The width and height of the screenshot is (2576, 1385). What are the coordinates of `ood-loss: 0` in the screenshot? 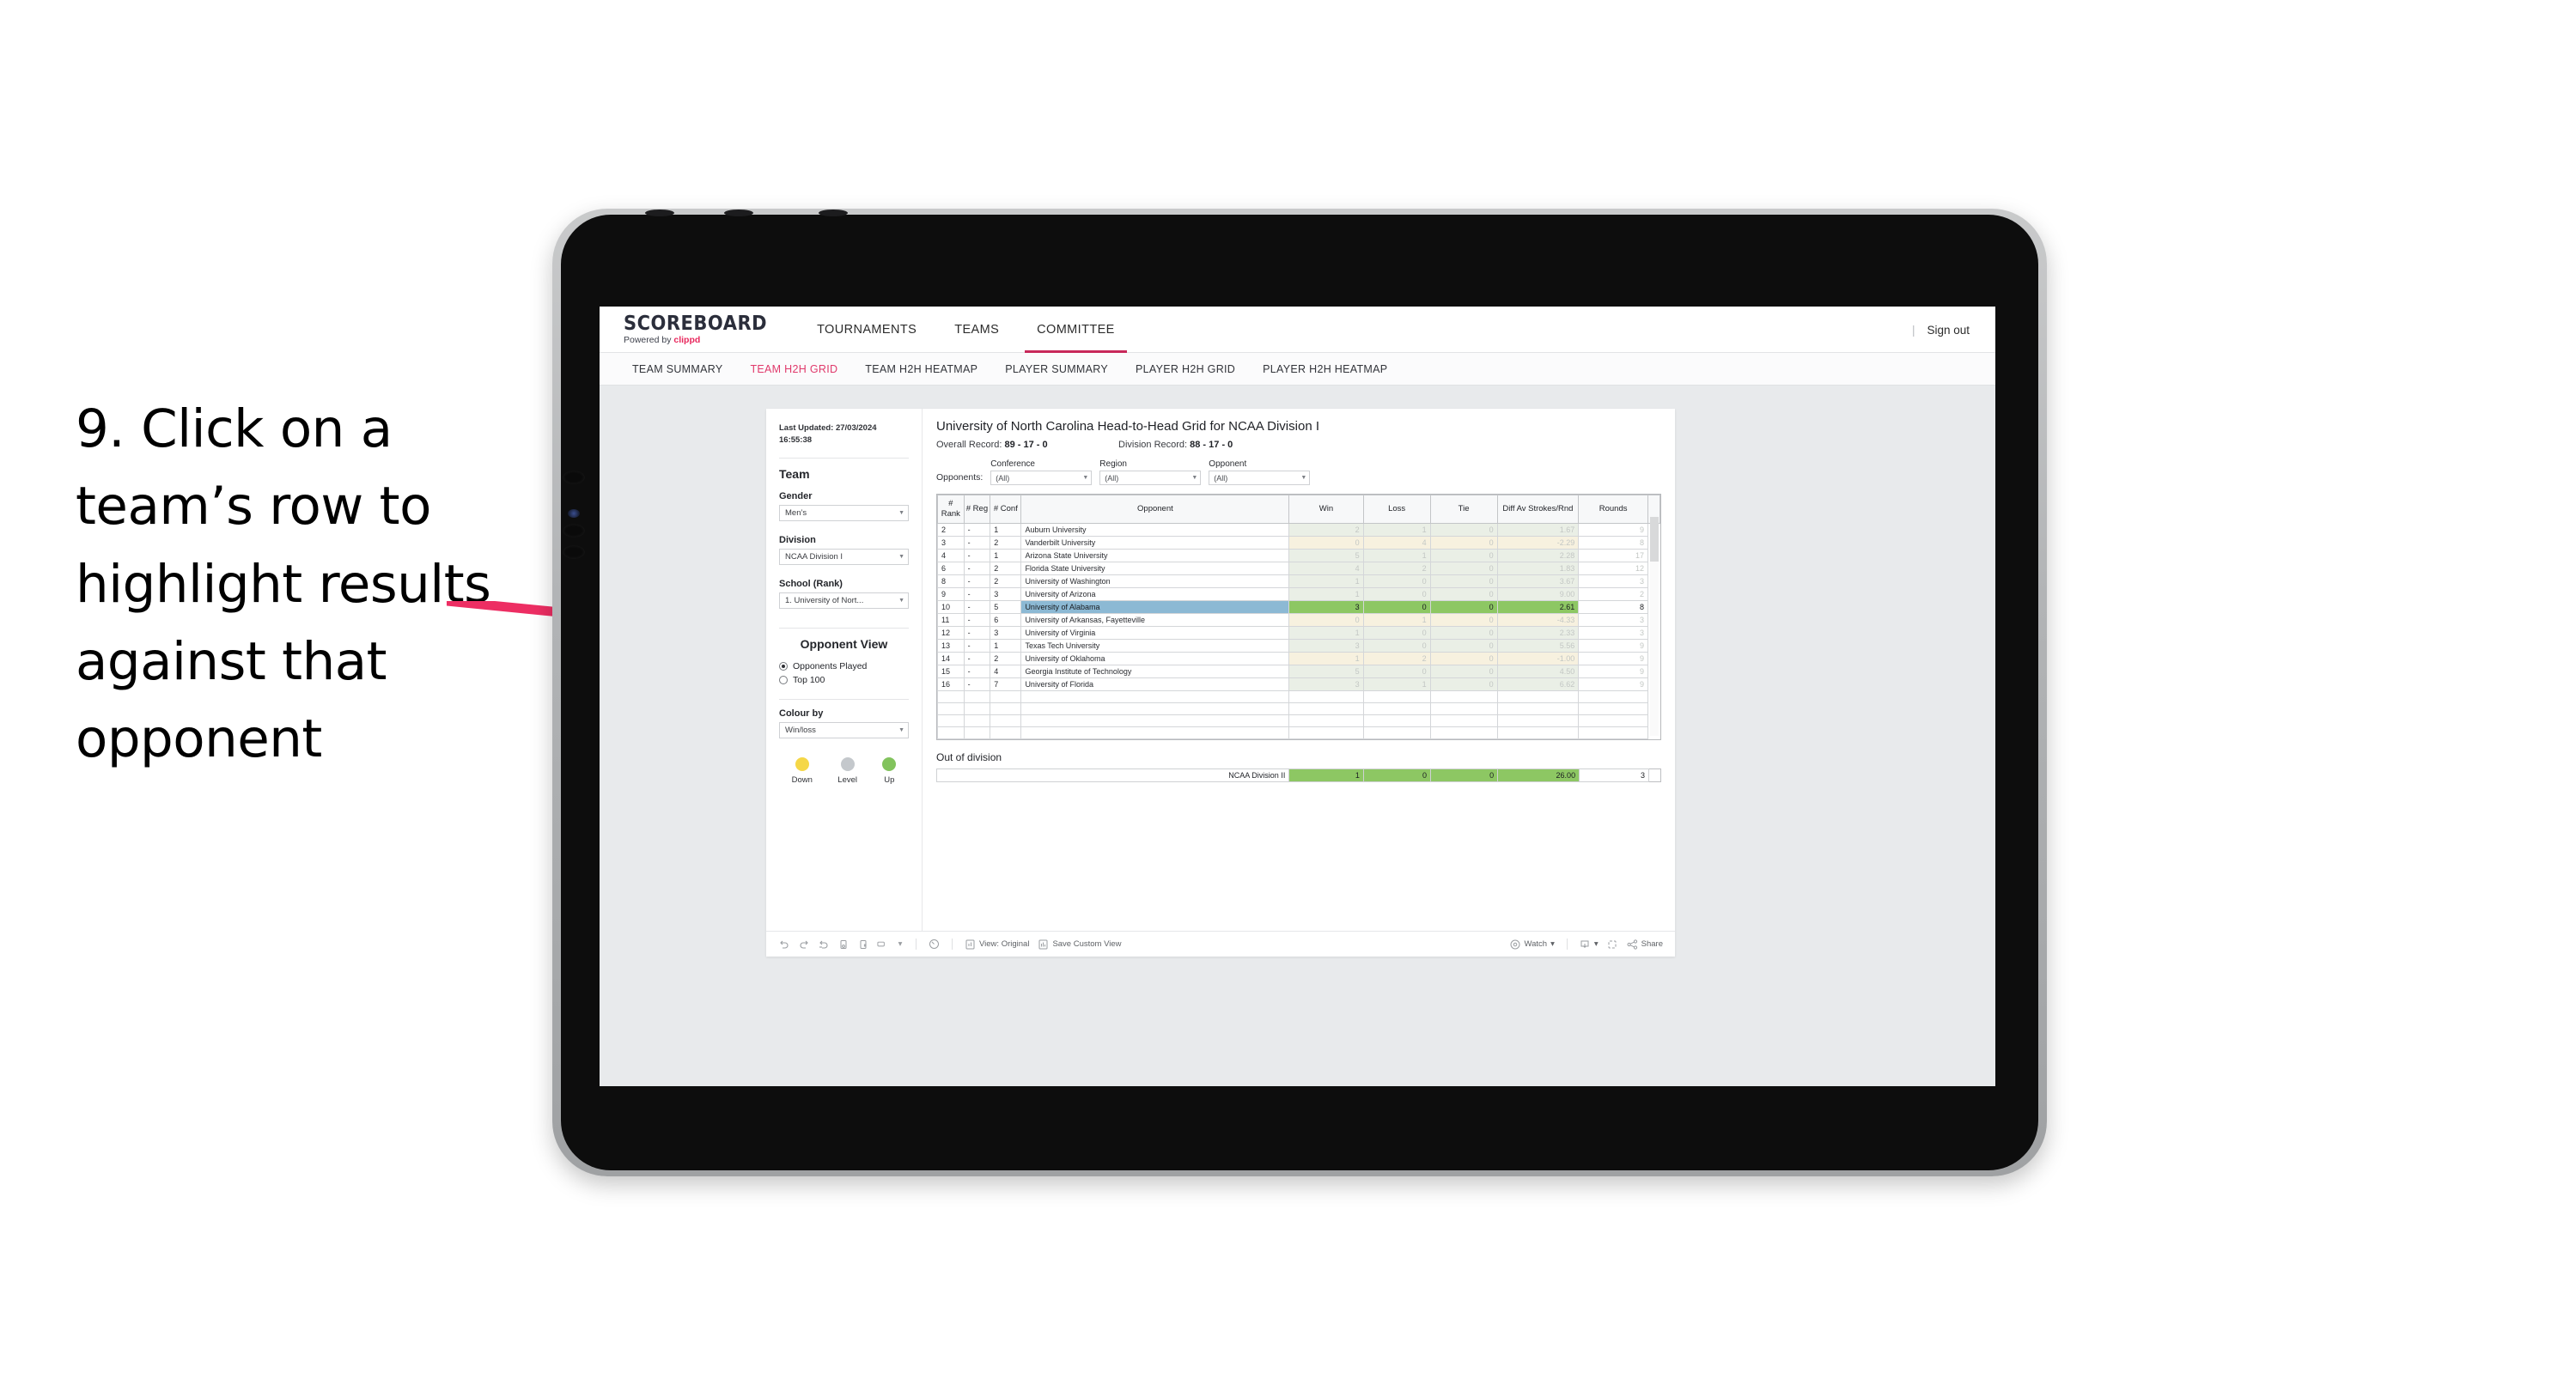 It's located at (1397, 775).